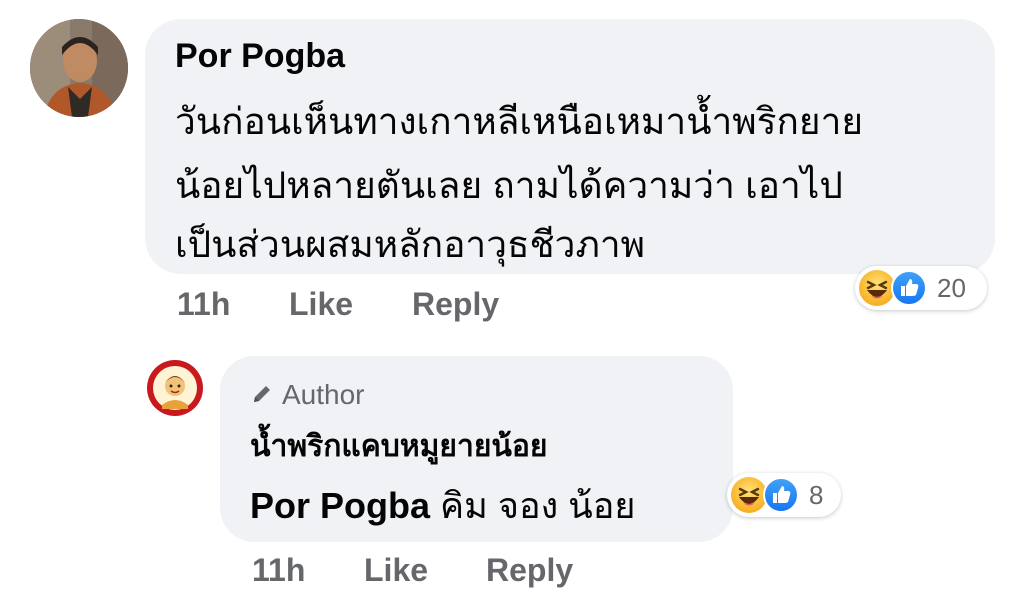 The height and width of the screenshot is (614, 1024). What do you see at coordinates (410, 244) in the screenshot?
I see `comment-text-line: เป็นส่วนผสมหลักอาวุธชีวภาพ` at bounding box center [410, 244].